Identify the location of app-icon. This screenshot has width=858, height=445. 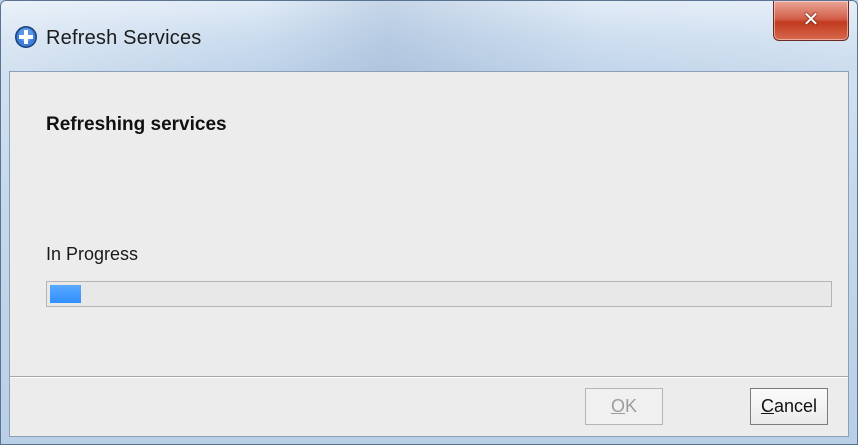
(26, 37).